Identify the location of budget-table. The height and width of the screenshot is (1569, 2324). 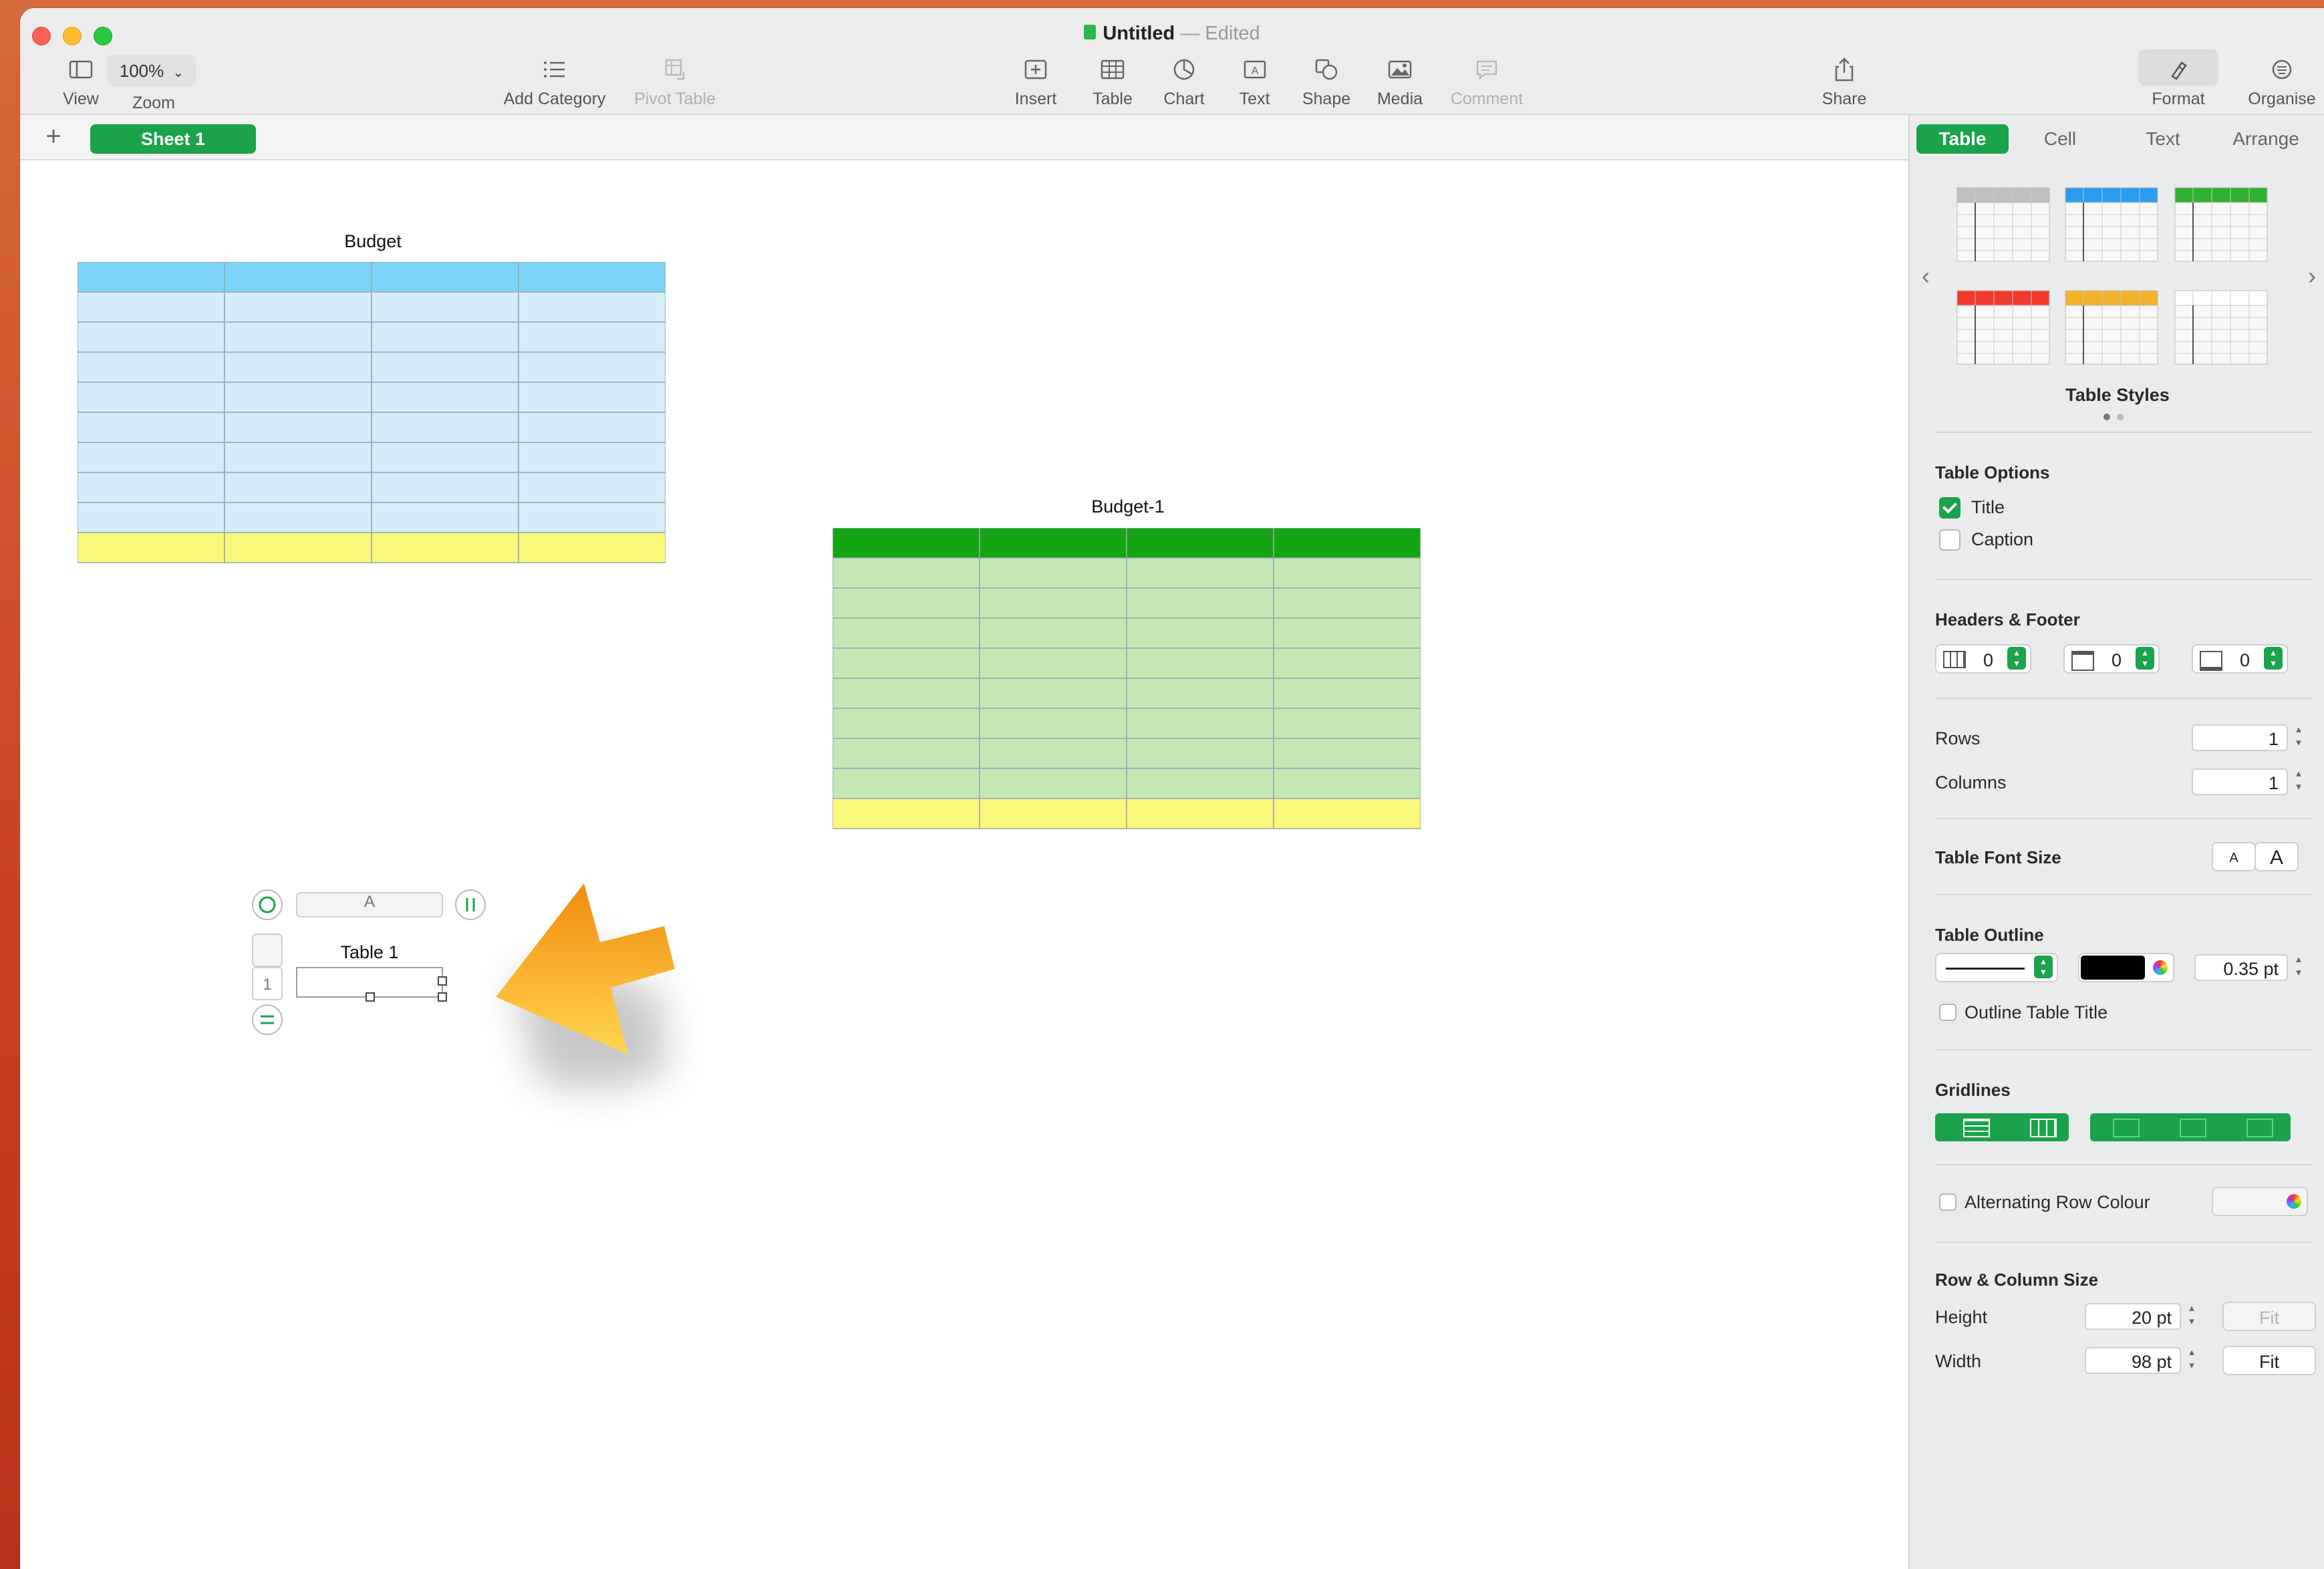
(372, 413).